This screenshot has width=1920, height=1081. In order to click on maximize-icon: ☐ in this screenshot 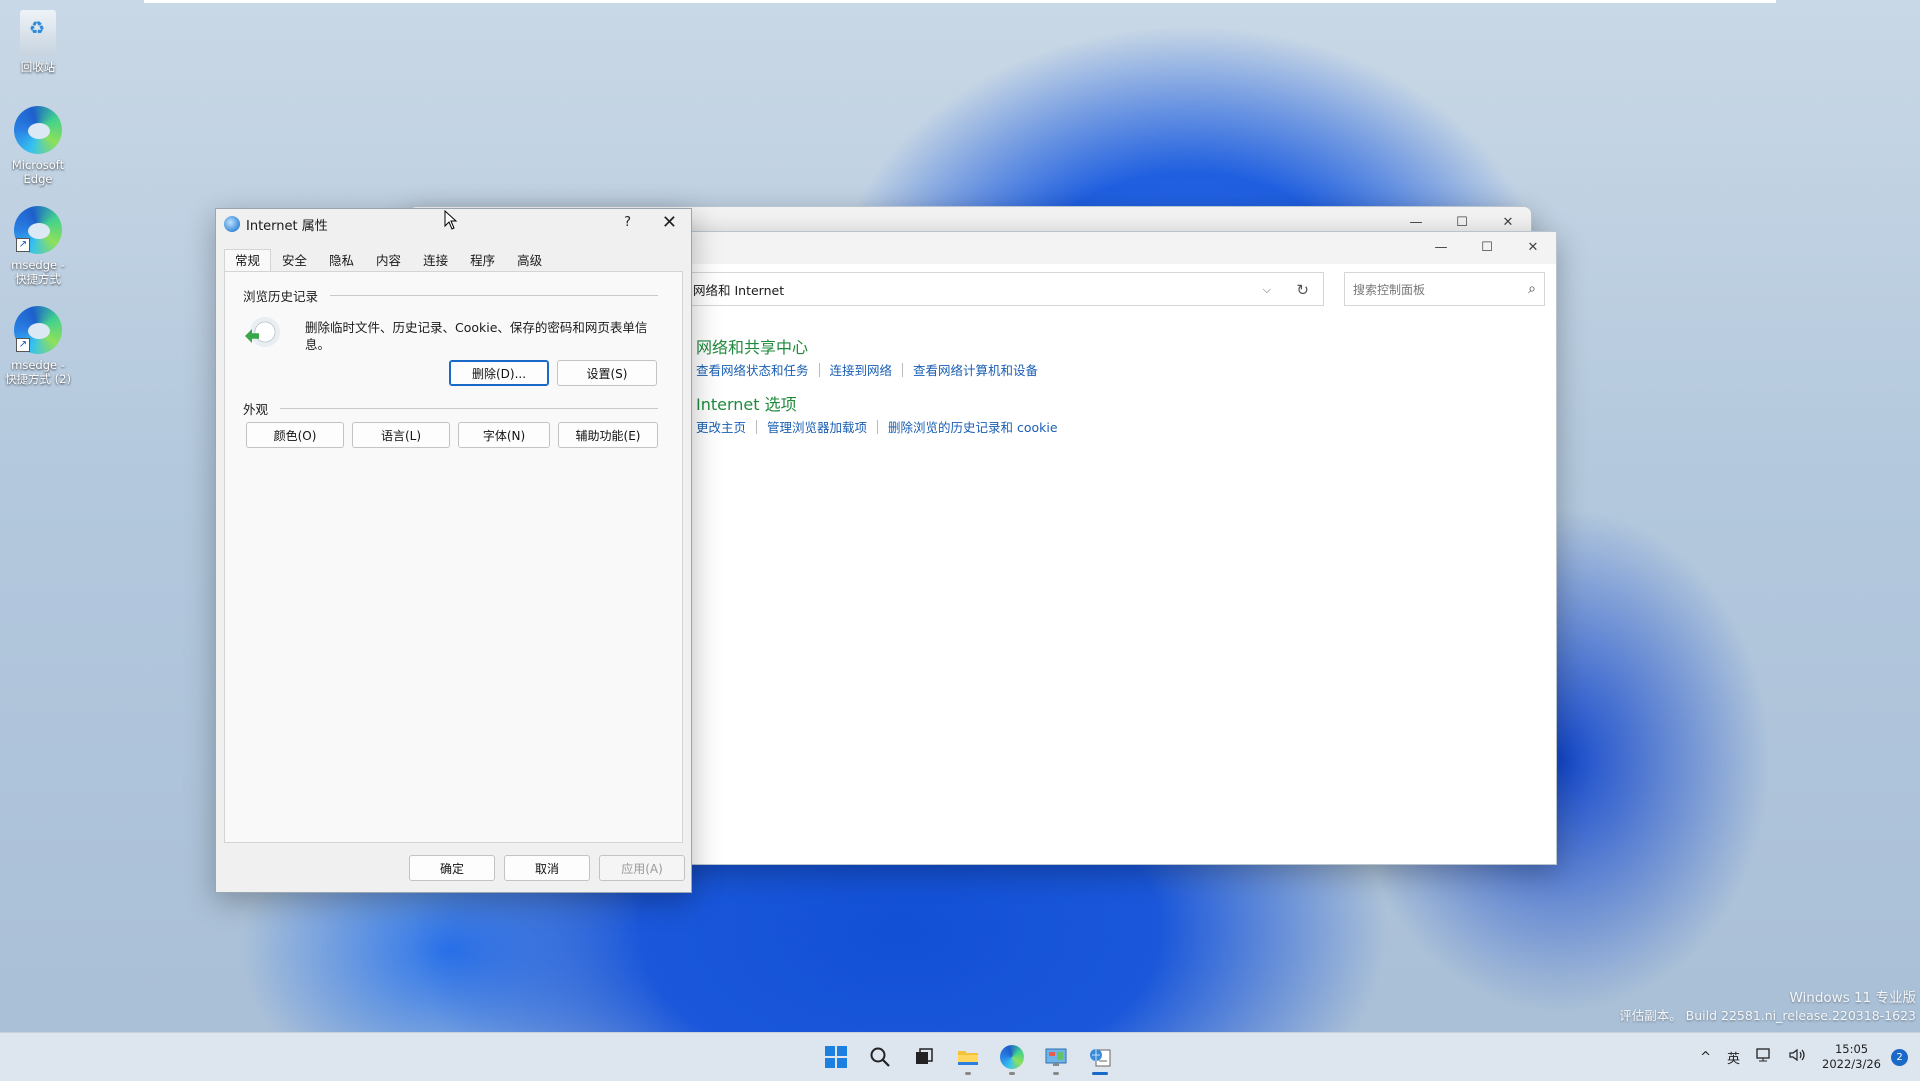, I will do `click(1487, 247)`.